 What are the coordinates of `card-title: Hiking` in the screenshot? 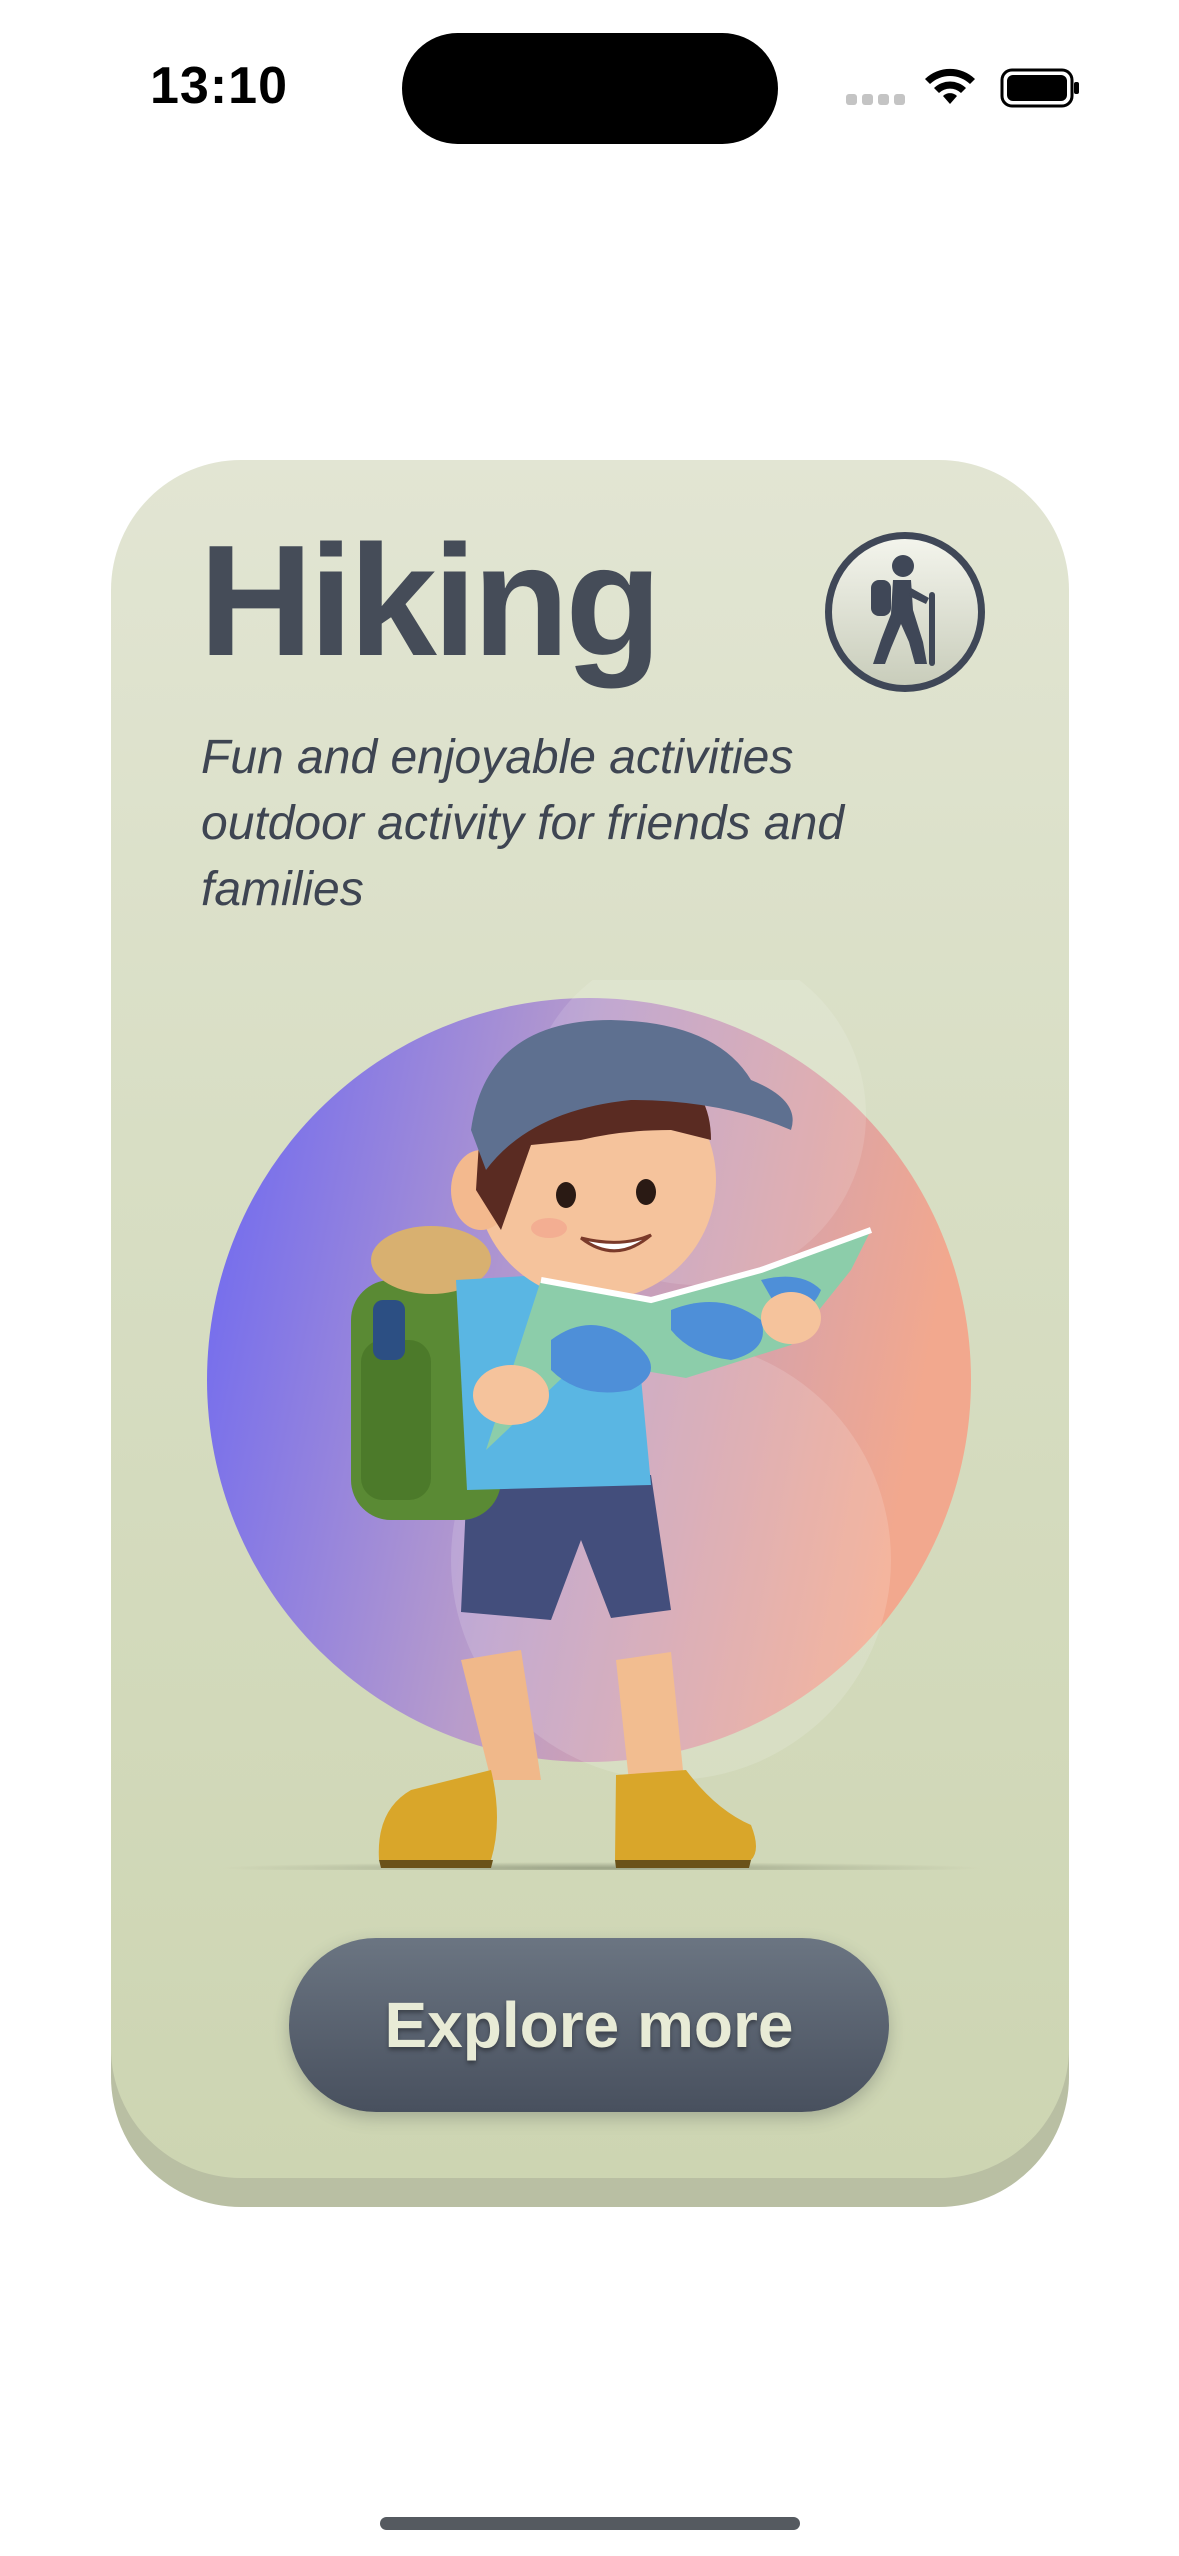 It's located at (430, 601).